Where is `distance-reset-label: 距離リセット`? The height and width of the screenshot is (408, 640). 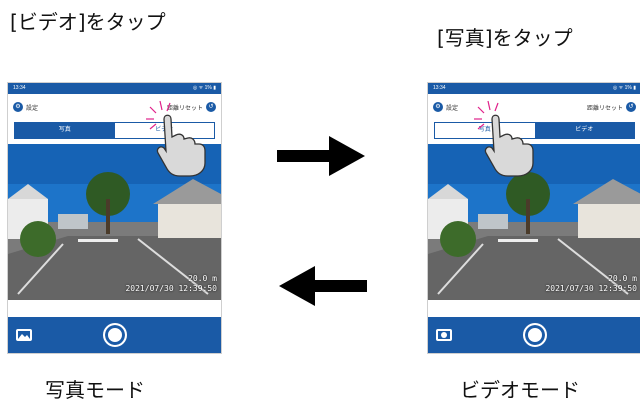 distance-reset-label: 距離リセット is located at coordinates (604, 108).